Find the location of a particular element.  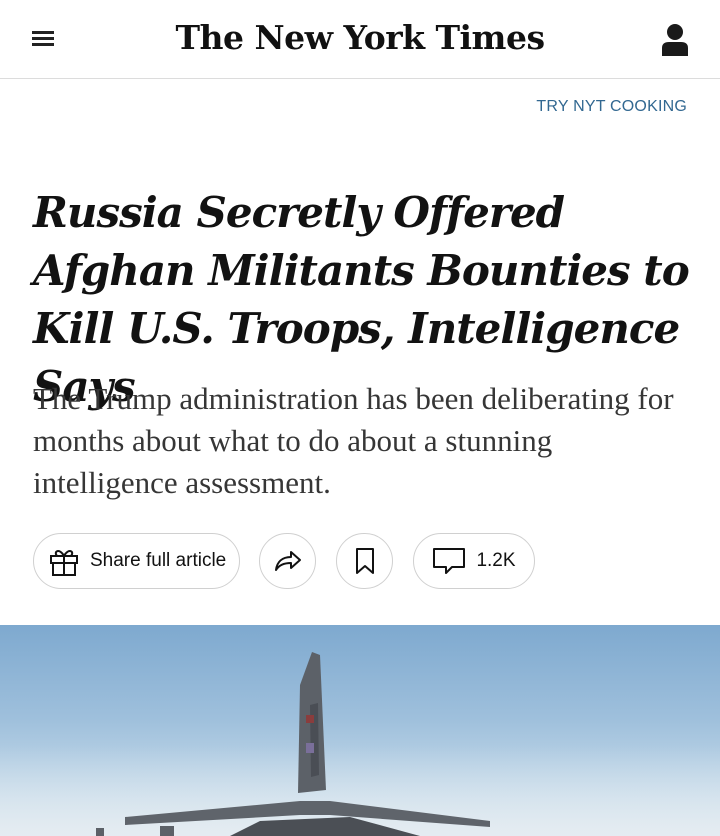

share-full-article-label: Share full article is located at coordinates (158, 560).